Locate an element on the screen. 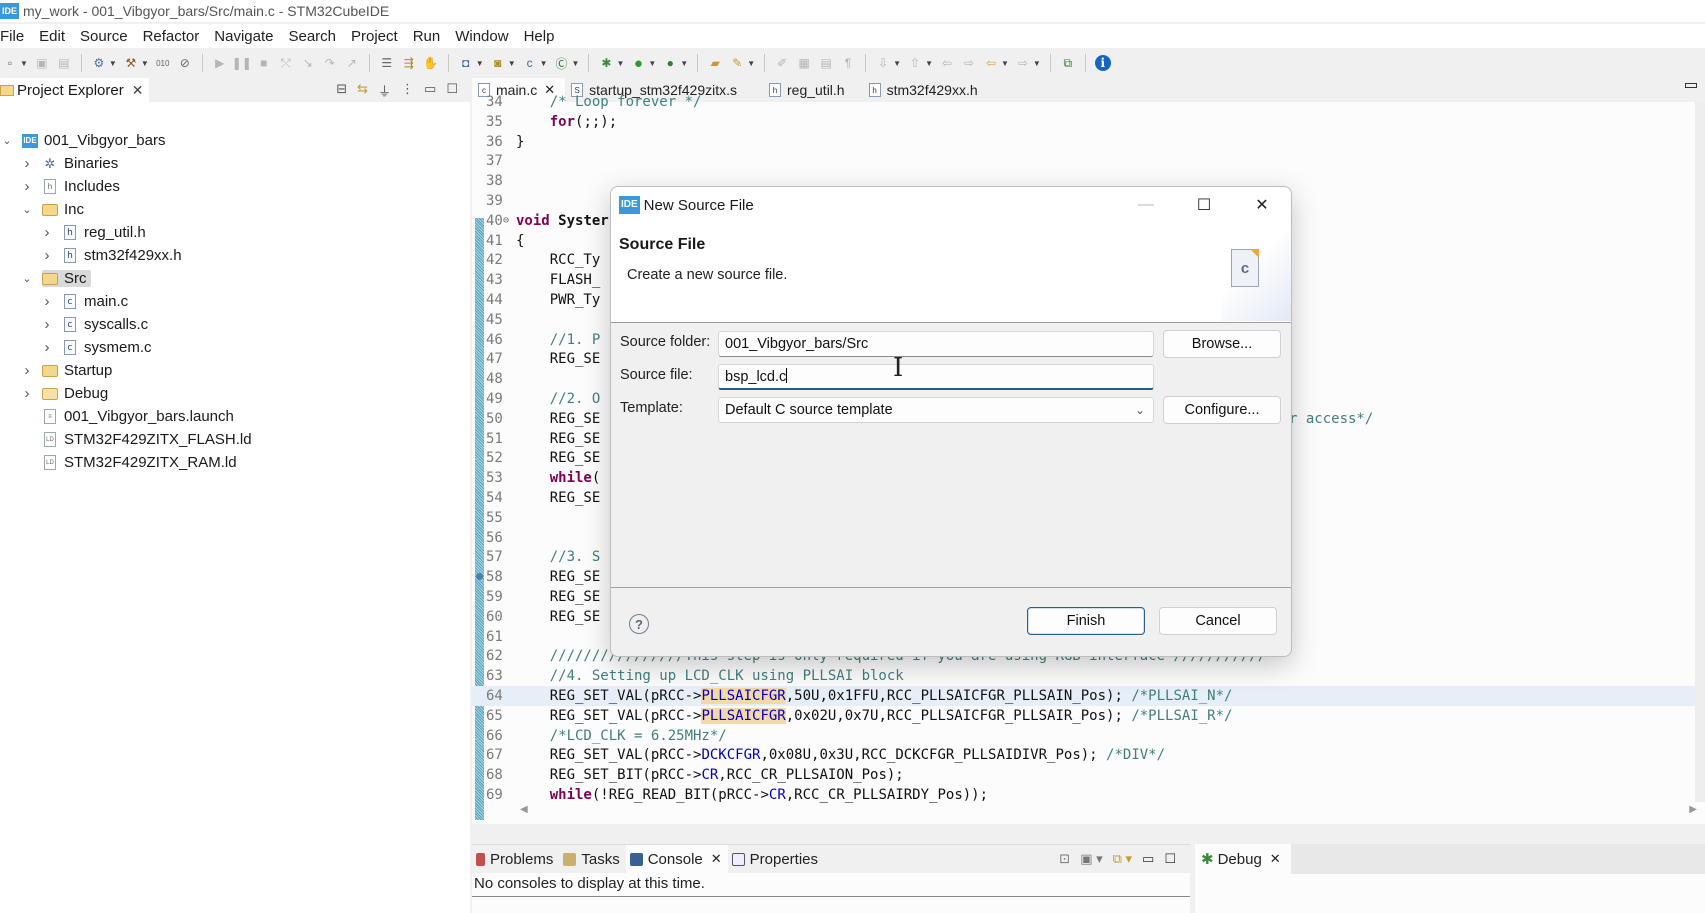 This screenshot has width=1705, height=913. maximize-button: ☐ is located at coordinates (1204, 205).